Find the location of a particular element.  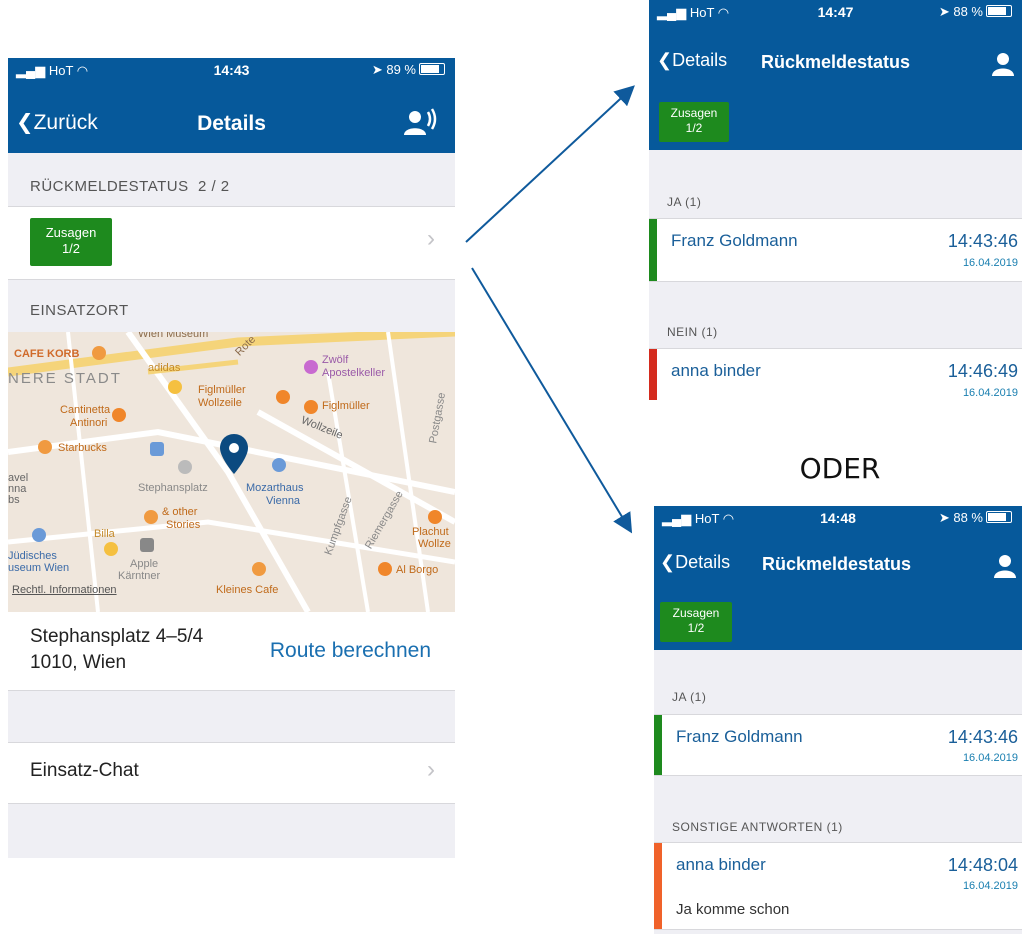

response-time: 14:48:04 is located at coordinates (982, 865).